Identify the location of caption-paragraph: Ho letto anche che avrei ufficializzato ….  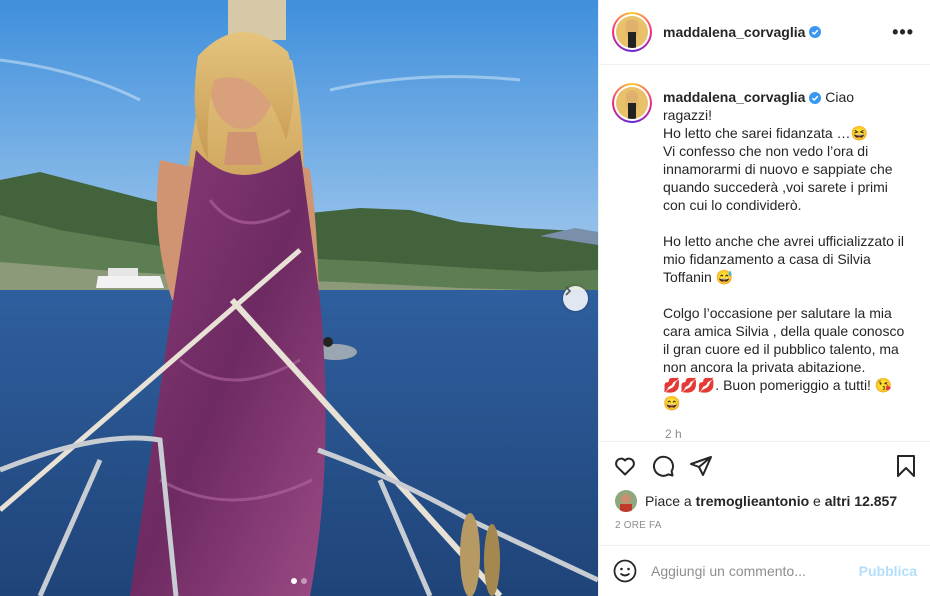
(783, 258).